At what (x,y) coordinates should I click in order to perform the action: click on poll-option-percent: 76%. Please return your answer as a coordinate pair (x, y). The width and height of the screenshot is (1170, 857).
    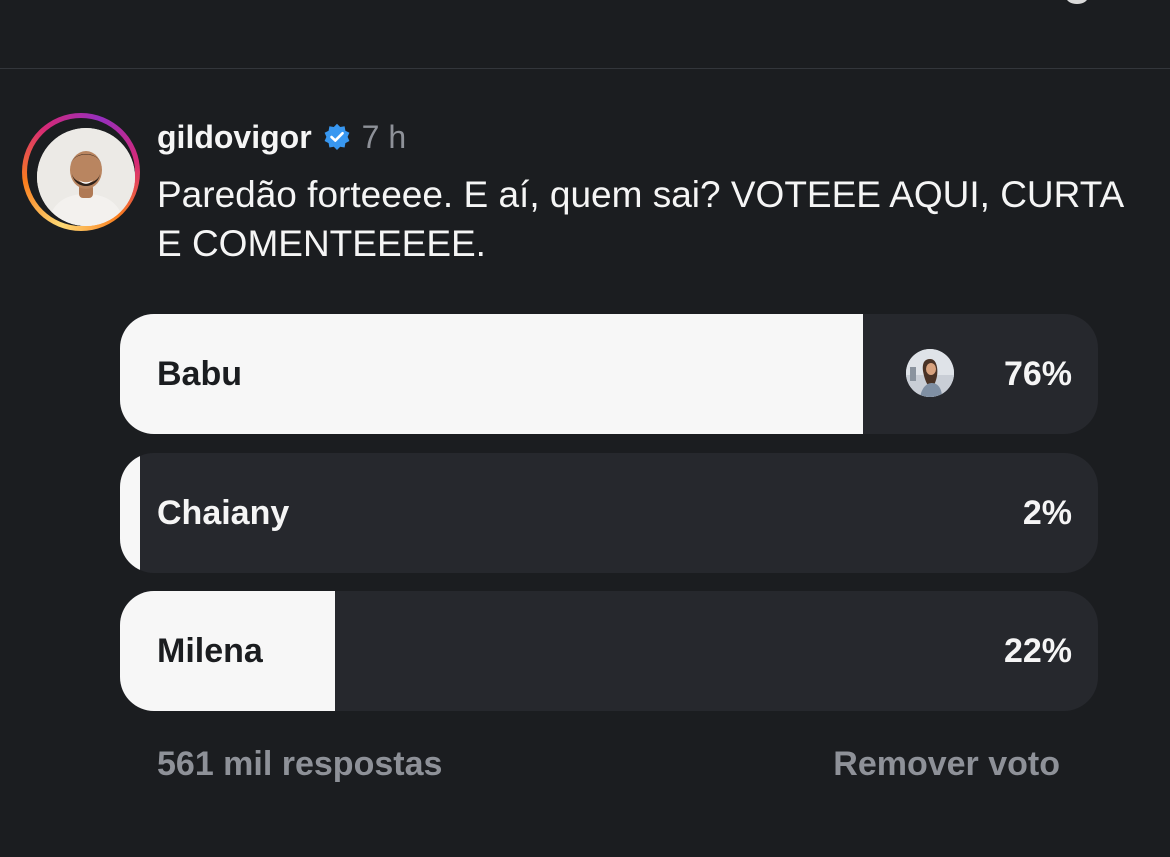
    Looking at the image, I should click on (1037, 374).